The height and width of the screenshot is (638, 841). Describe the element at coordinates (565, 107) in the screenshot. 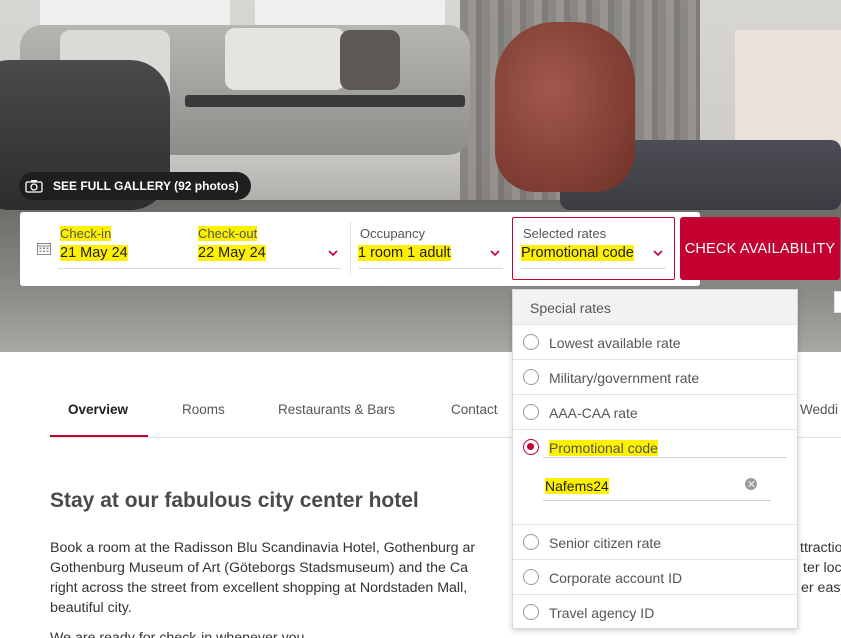

I see `red-armchair` at that location.